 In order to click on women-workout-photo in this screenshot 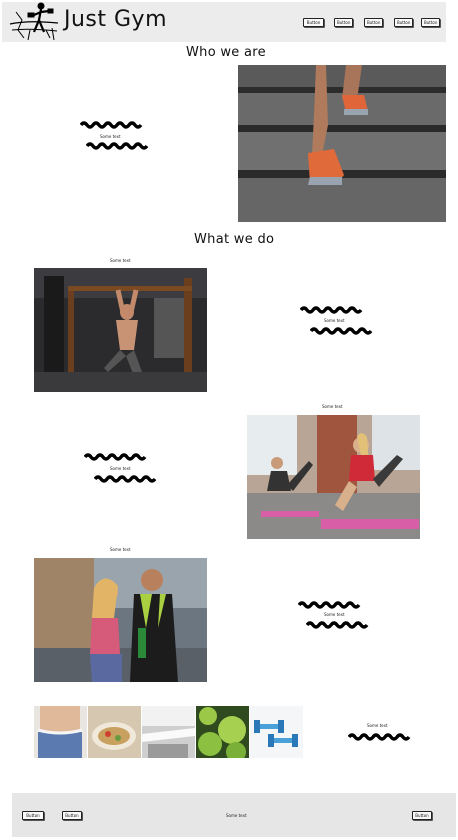, I will do `click(333, 477)`.